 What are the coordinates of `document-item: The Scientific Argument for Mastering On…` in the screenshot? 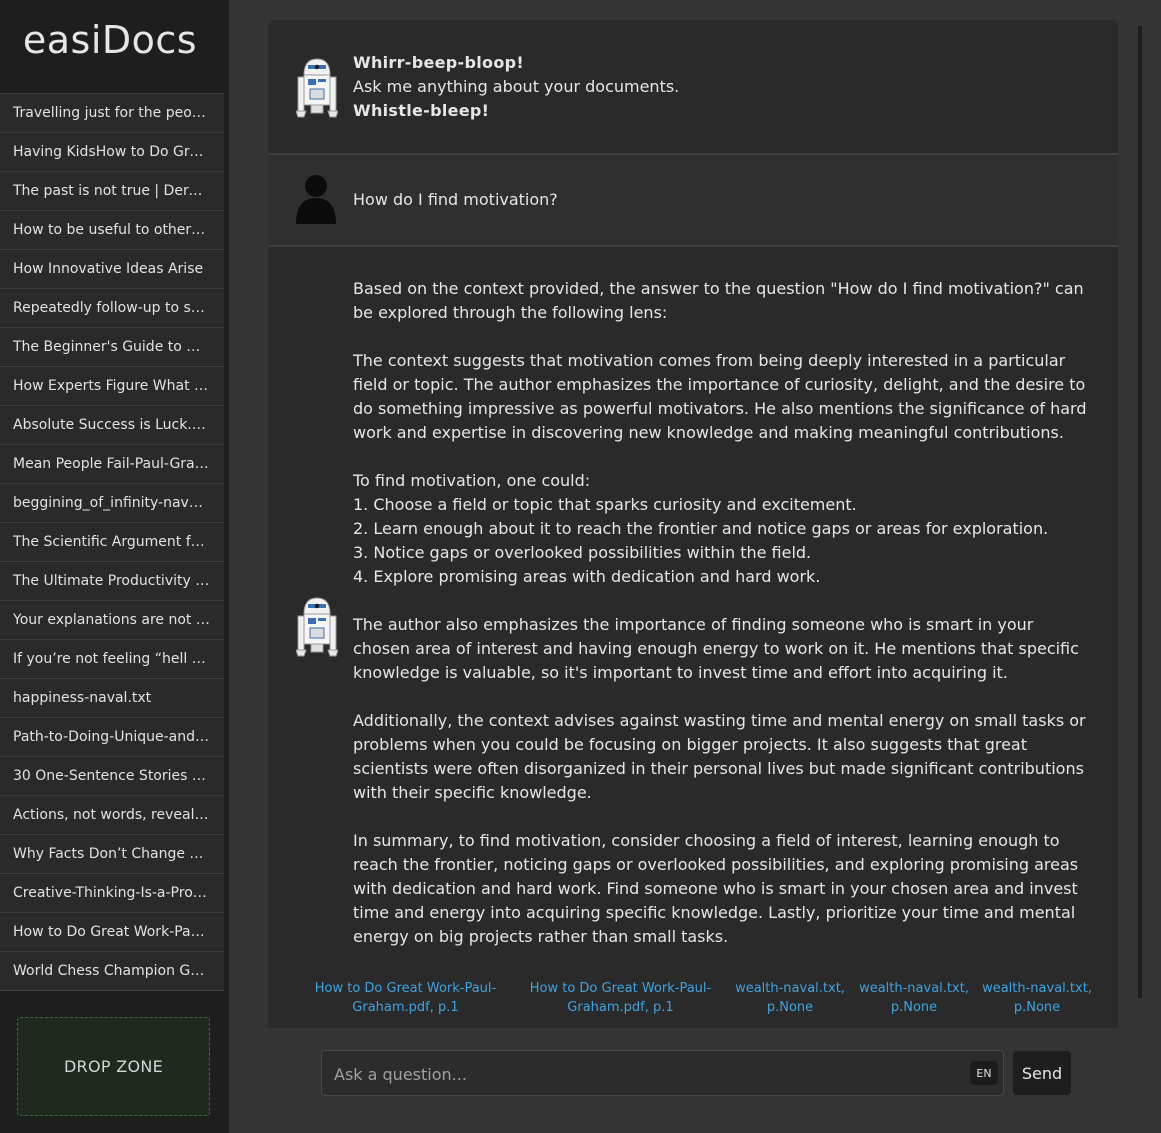 It's located at (112, 542).